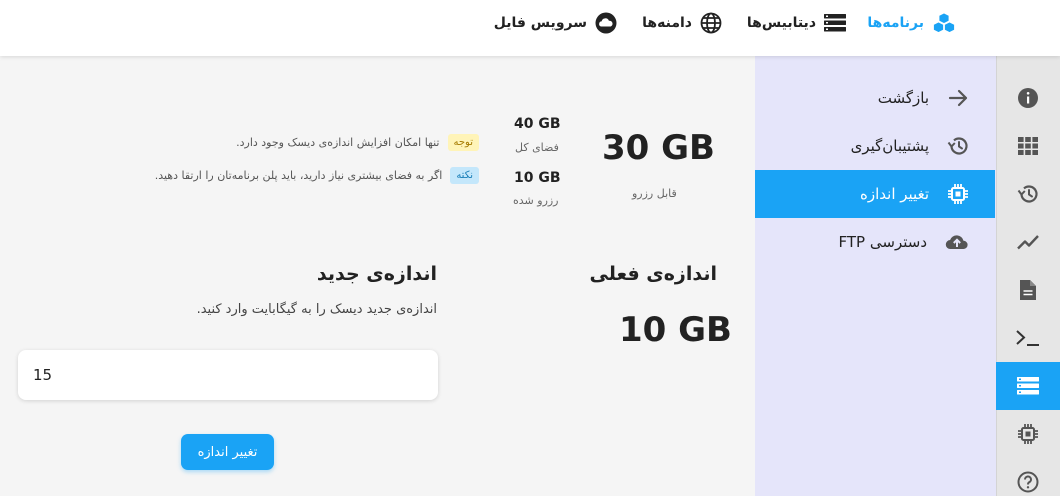 The width and height of the screenshot is (1060, 496). I want to click on nav-apps-label: برنامه‌ها, so click(895, 23).